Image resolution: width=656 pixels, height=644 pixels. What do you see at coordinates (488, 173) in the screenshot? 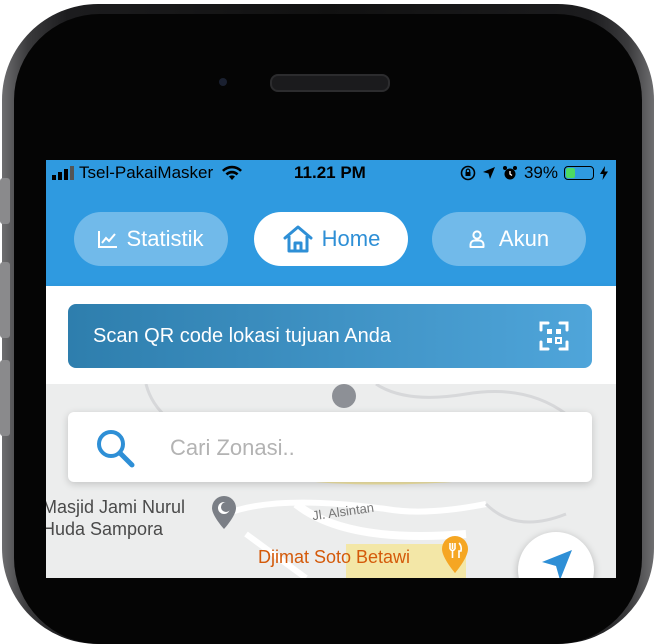
I see `location-arrow-icon` at bounding box center [488, 173].